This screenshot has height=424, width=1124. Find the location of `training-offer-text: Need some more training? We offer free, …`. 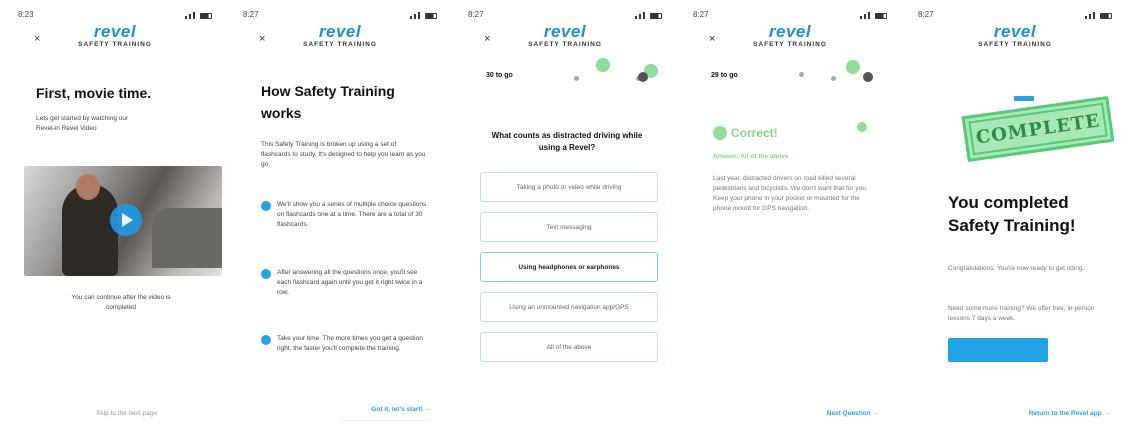

training-offer-text: Need some more training? We offer free, … is located at coordinates (1021, 314).